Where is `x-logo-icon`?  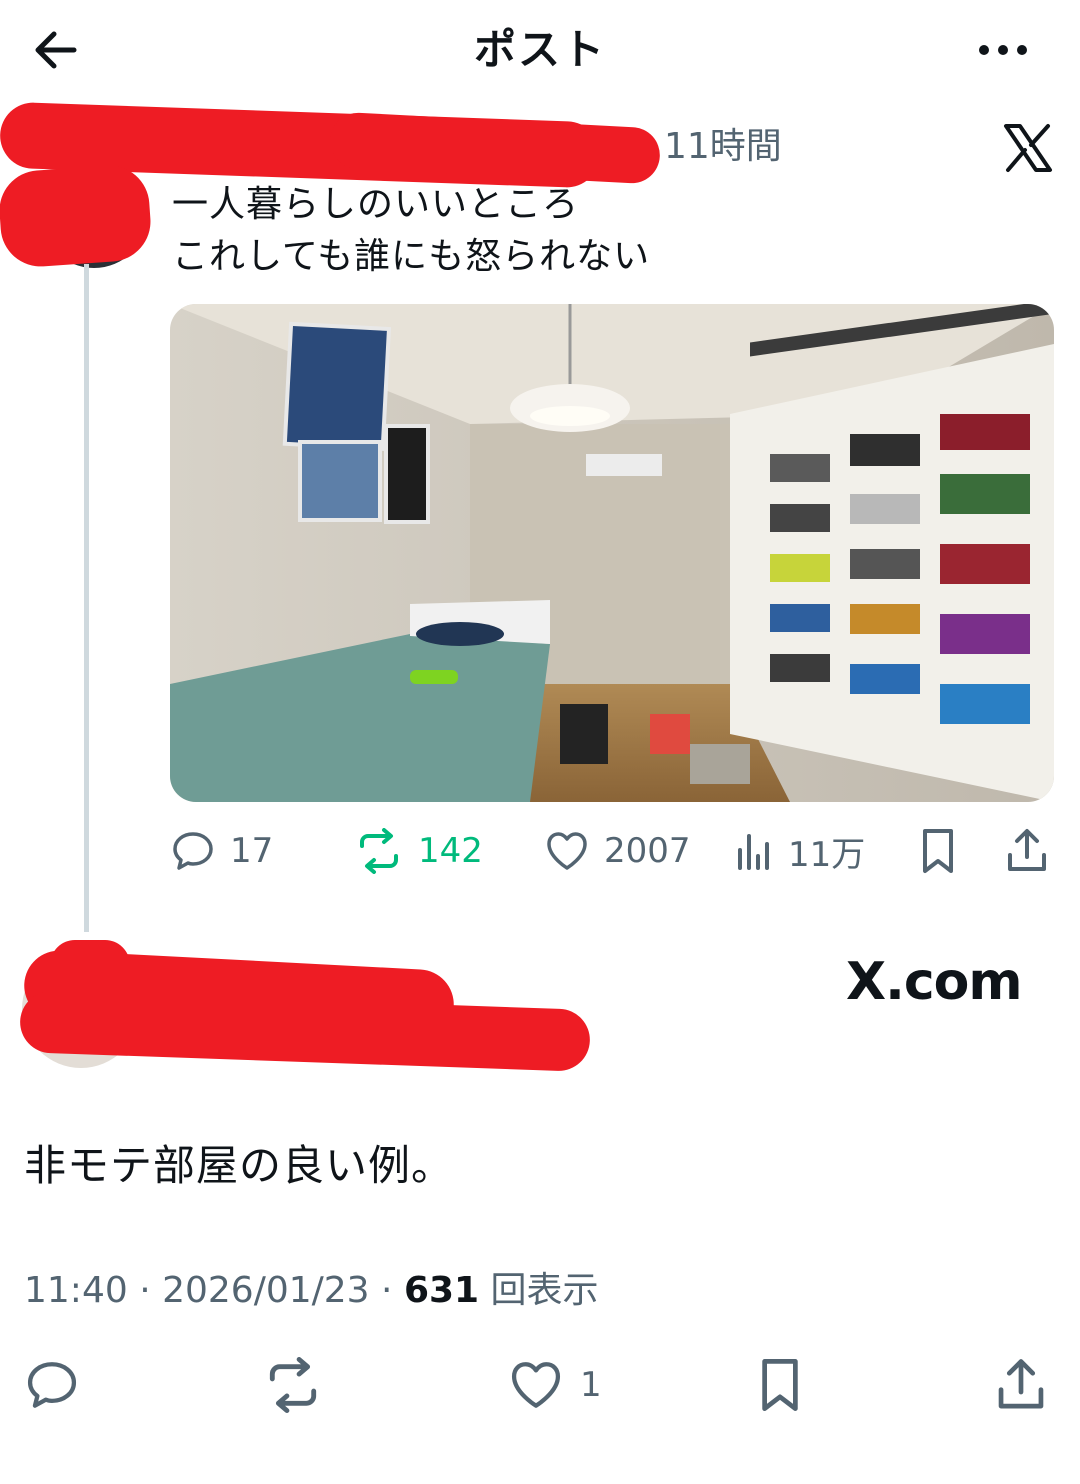
x-logo-icon is located at coordinates (1028, 148).